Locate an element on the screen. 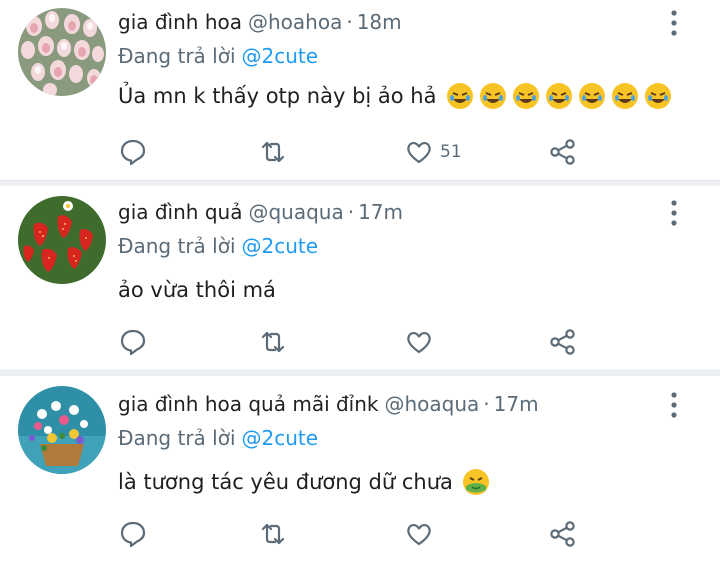 This screenshot has width=720, height=561. tweet-actions: 51 is located at coordinates (358, 152).